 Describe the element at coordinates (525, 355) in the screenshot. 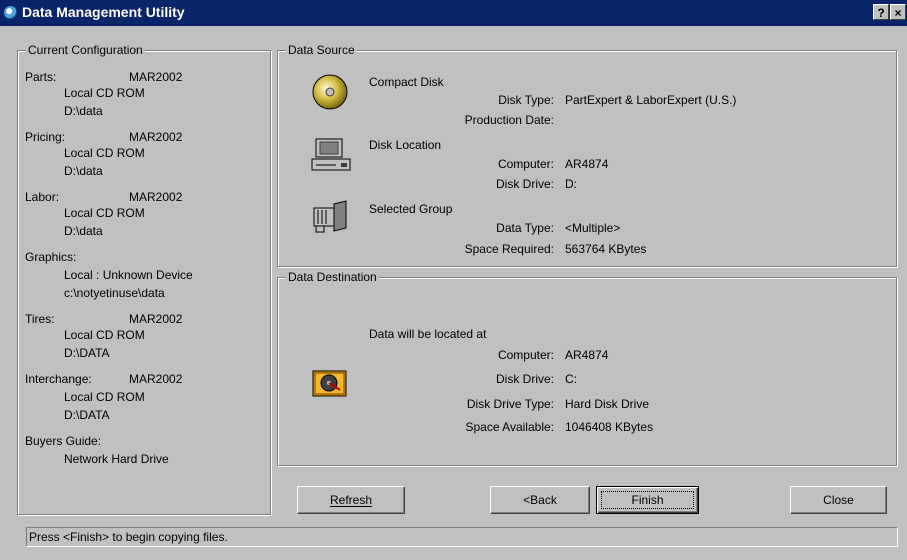

I see `destination-computer-label: Computer:` at that location.